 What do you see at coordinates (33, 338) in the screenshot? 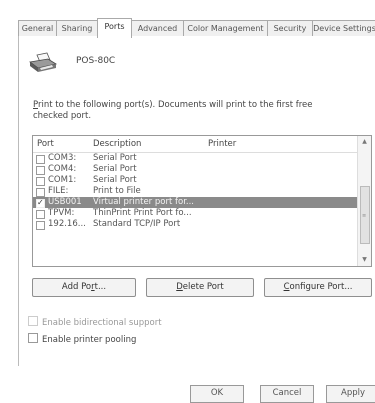
I see `printer-pooling-checkbox` at bounding box center [33, 338].